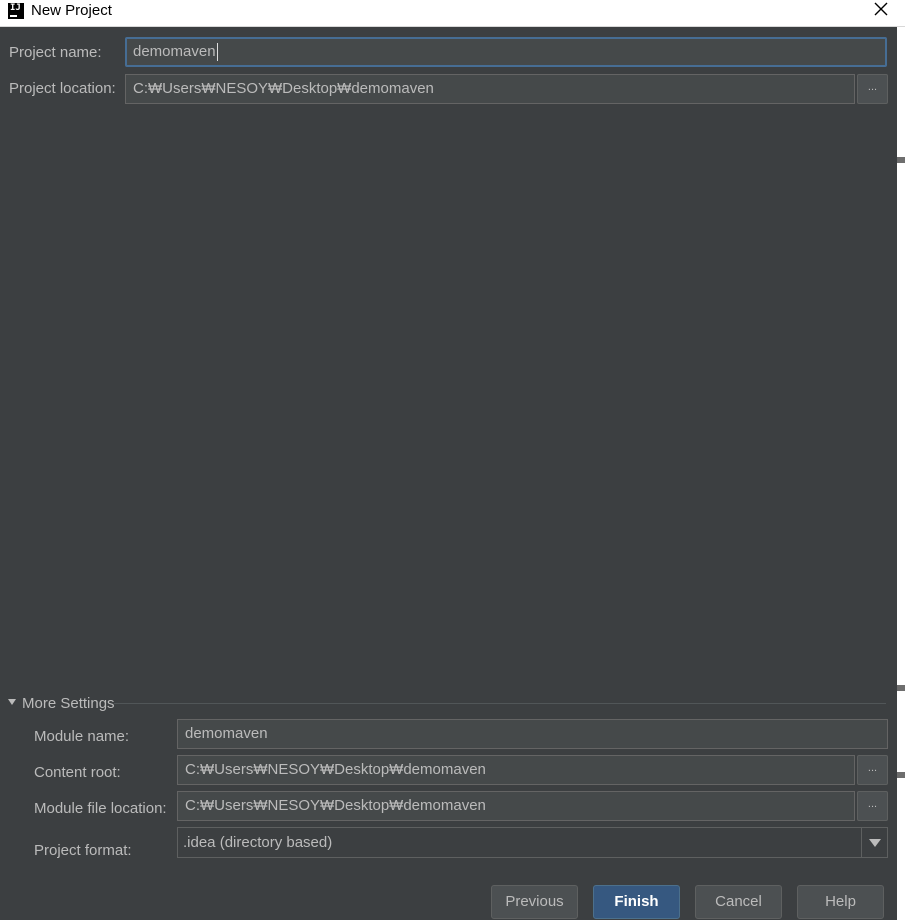  What do you see at coordinates (258, 842) in the screenshot?
I see `project-format-value: .idea (directory based)` at bounding box center [258, 842].